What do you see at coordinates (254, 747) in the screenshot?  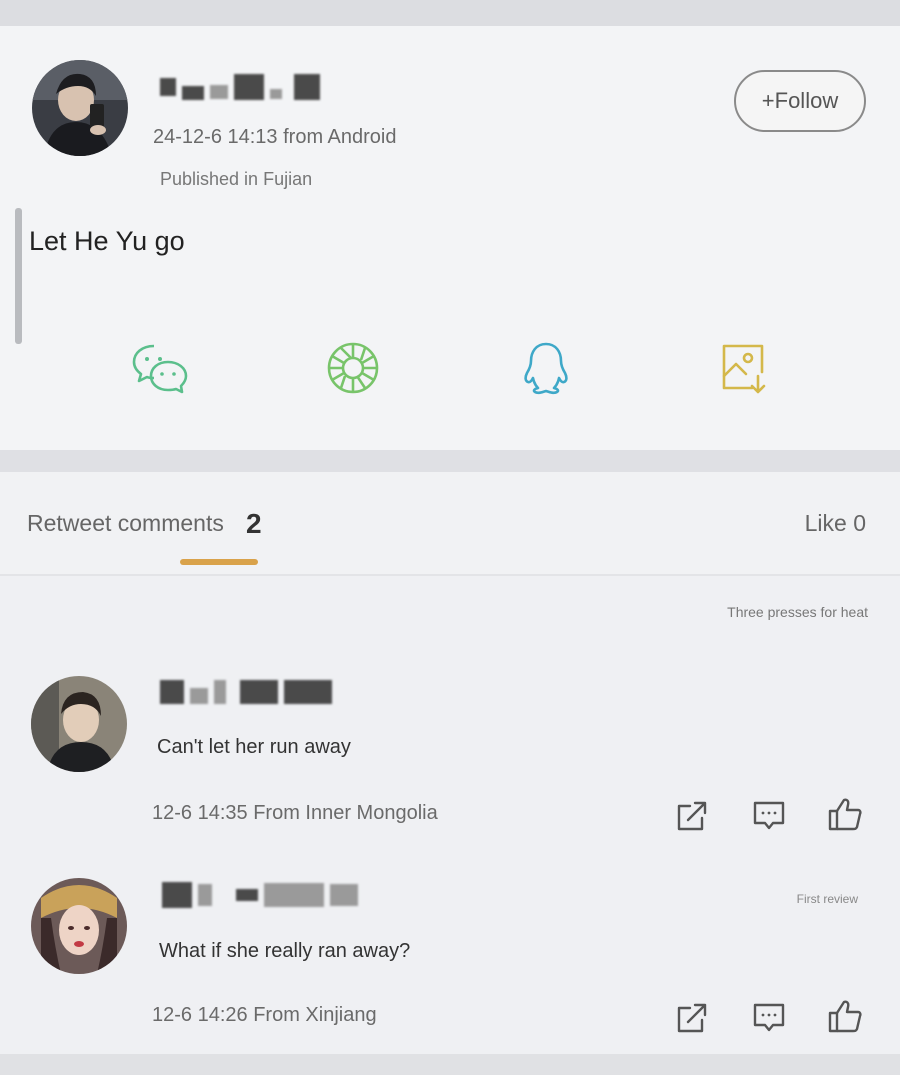 I see `comment-text: Can't let her run away` at bounding box center [254, 747].